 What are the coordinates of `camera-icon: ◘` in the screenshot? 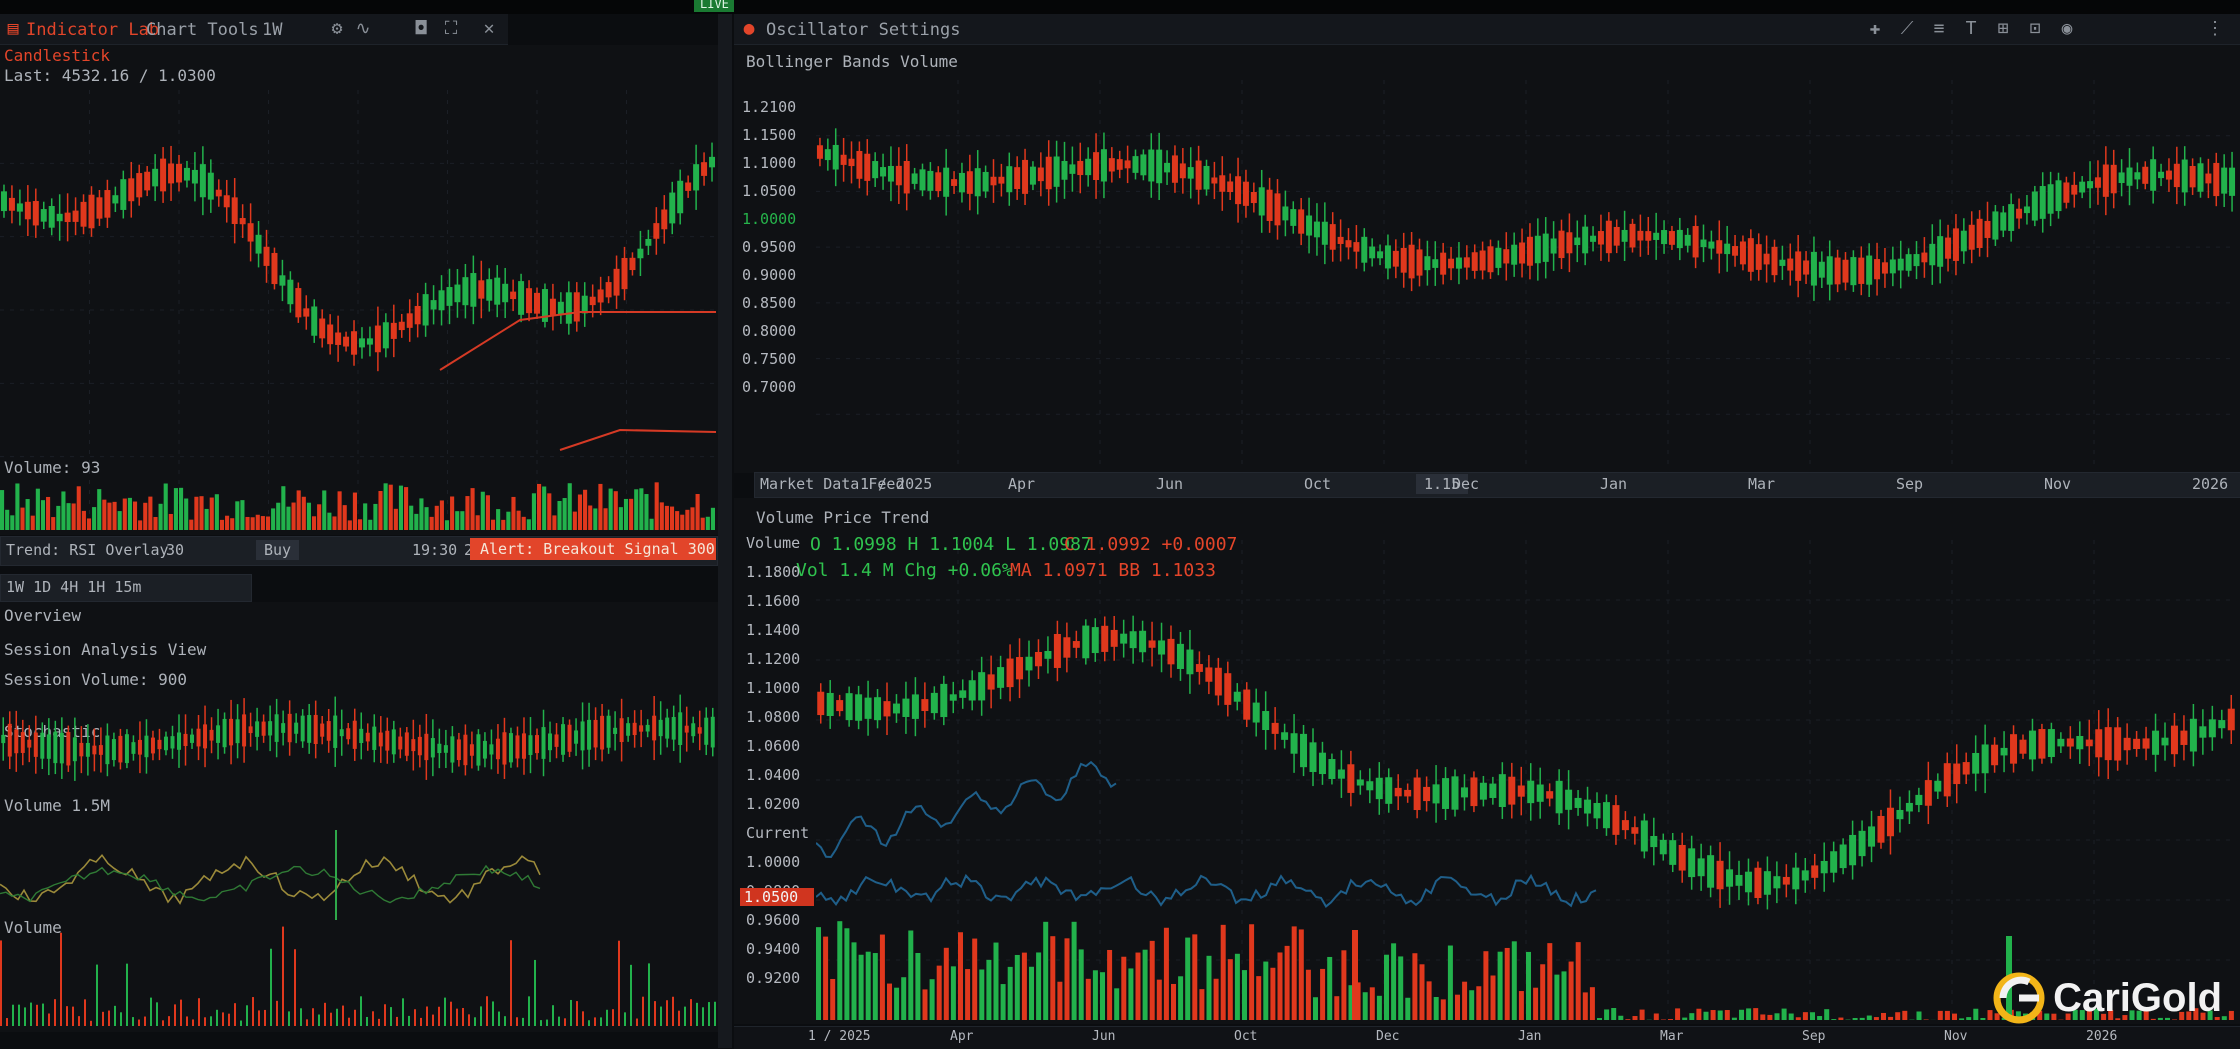 It's located at (421, 28).